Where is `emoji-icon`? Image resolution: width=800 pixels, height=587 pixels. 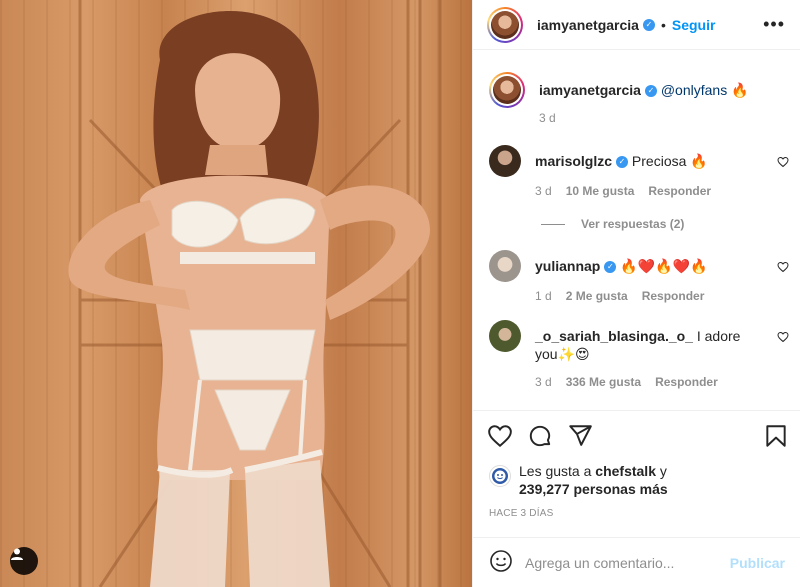
emoji-icon is located at coordinates (501, 562).